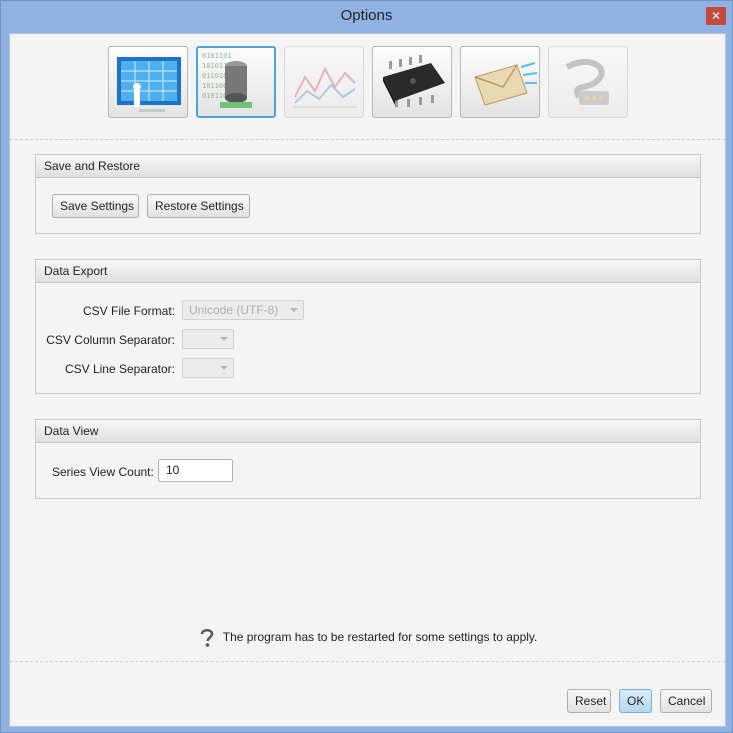 This screenshot has height=733, width=733. What do you see at coordinates (368, 431) in the screenshot?
I see `data-view-header: Data View` at bounding box center [368, 431].